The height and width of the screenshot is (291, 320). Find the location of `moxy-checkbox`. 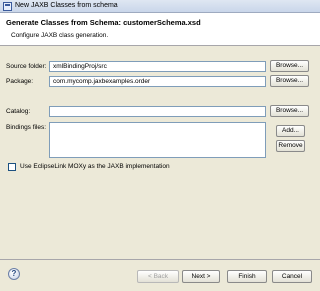

moxy-checkbox is located at coordinates (12, 167).